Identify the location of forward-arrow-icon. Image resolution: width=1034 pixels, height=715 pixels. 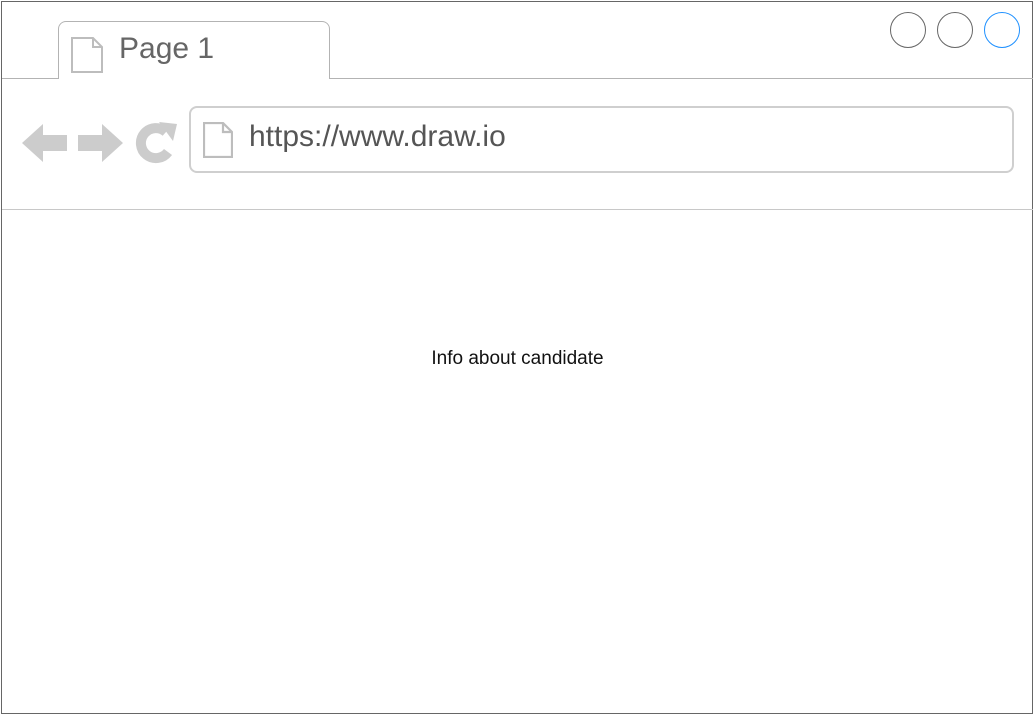
(100, 145).